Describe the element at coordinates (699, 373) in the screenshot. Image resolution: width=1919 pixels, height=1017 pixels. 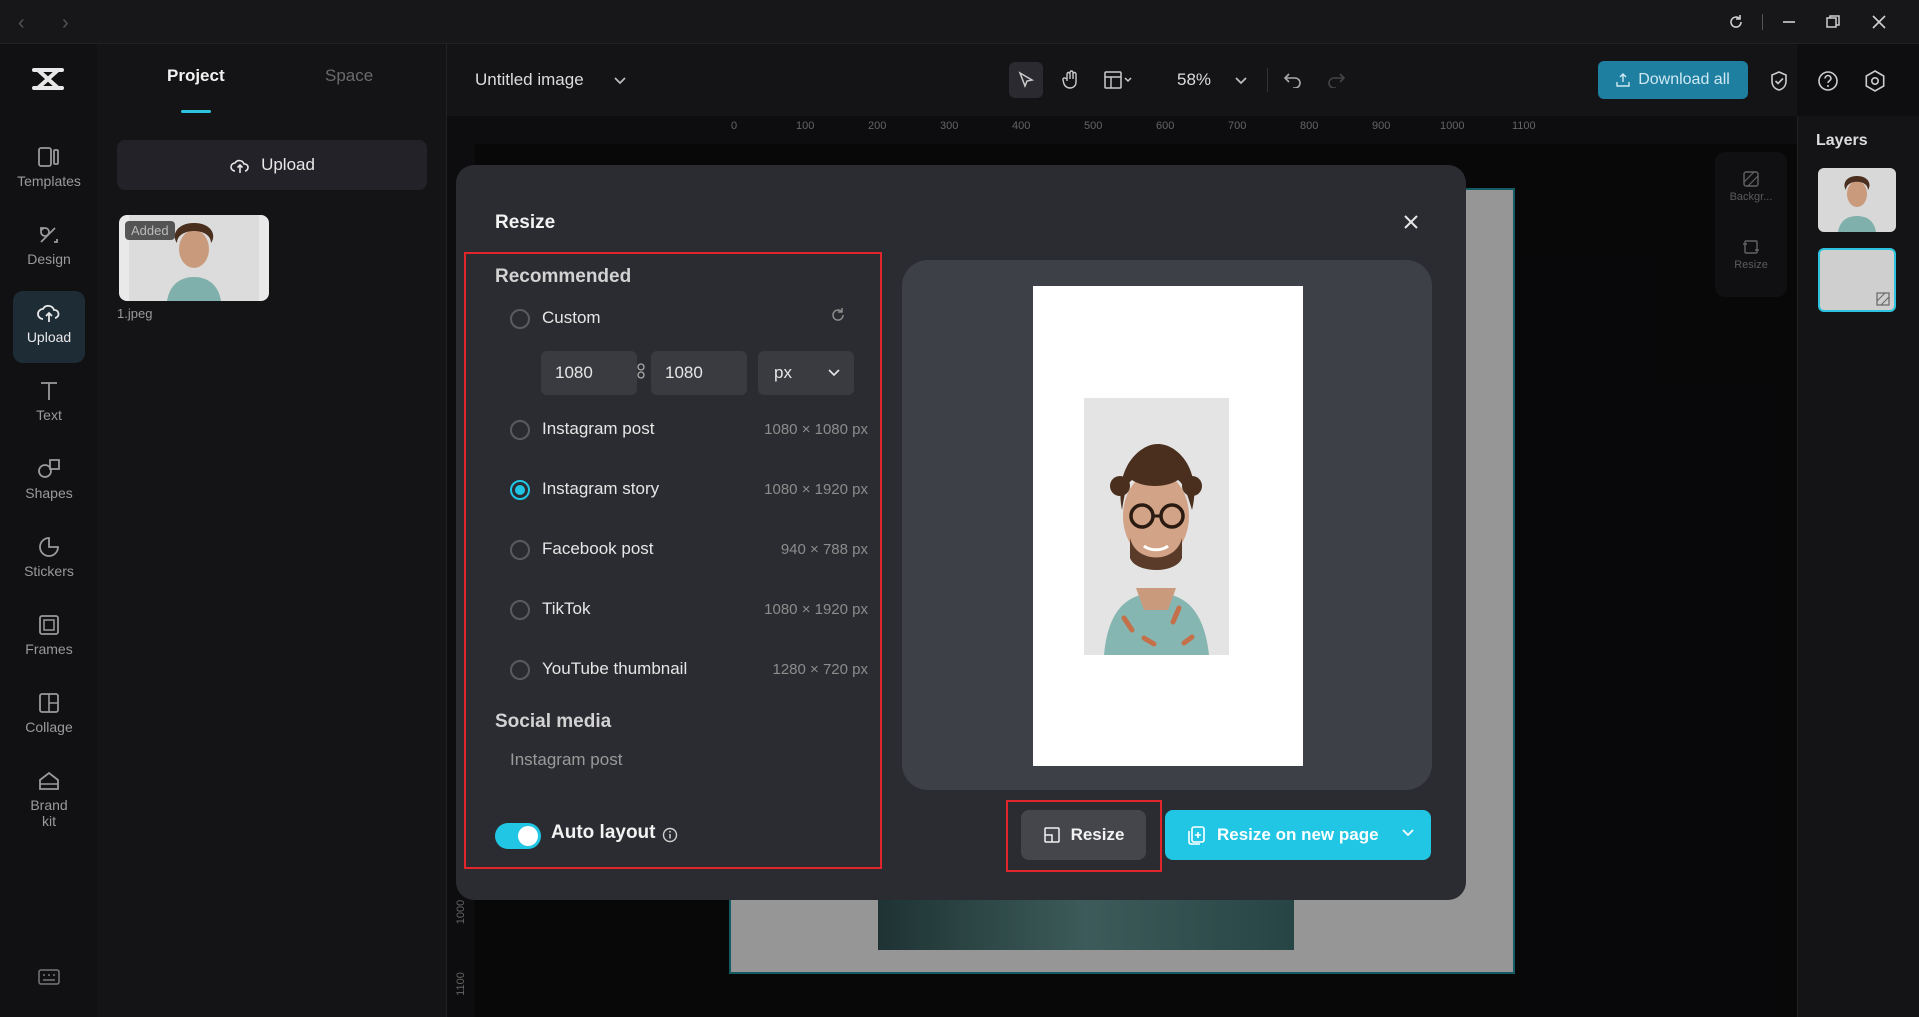
I see `height-input: 1080` at that location.